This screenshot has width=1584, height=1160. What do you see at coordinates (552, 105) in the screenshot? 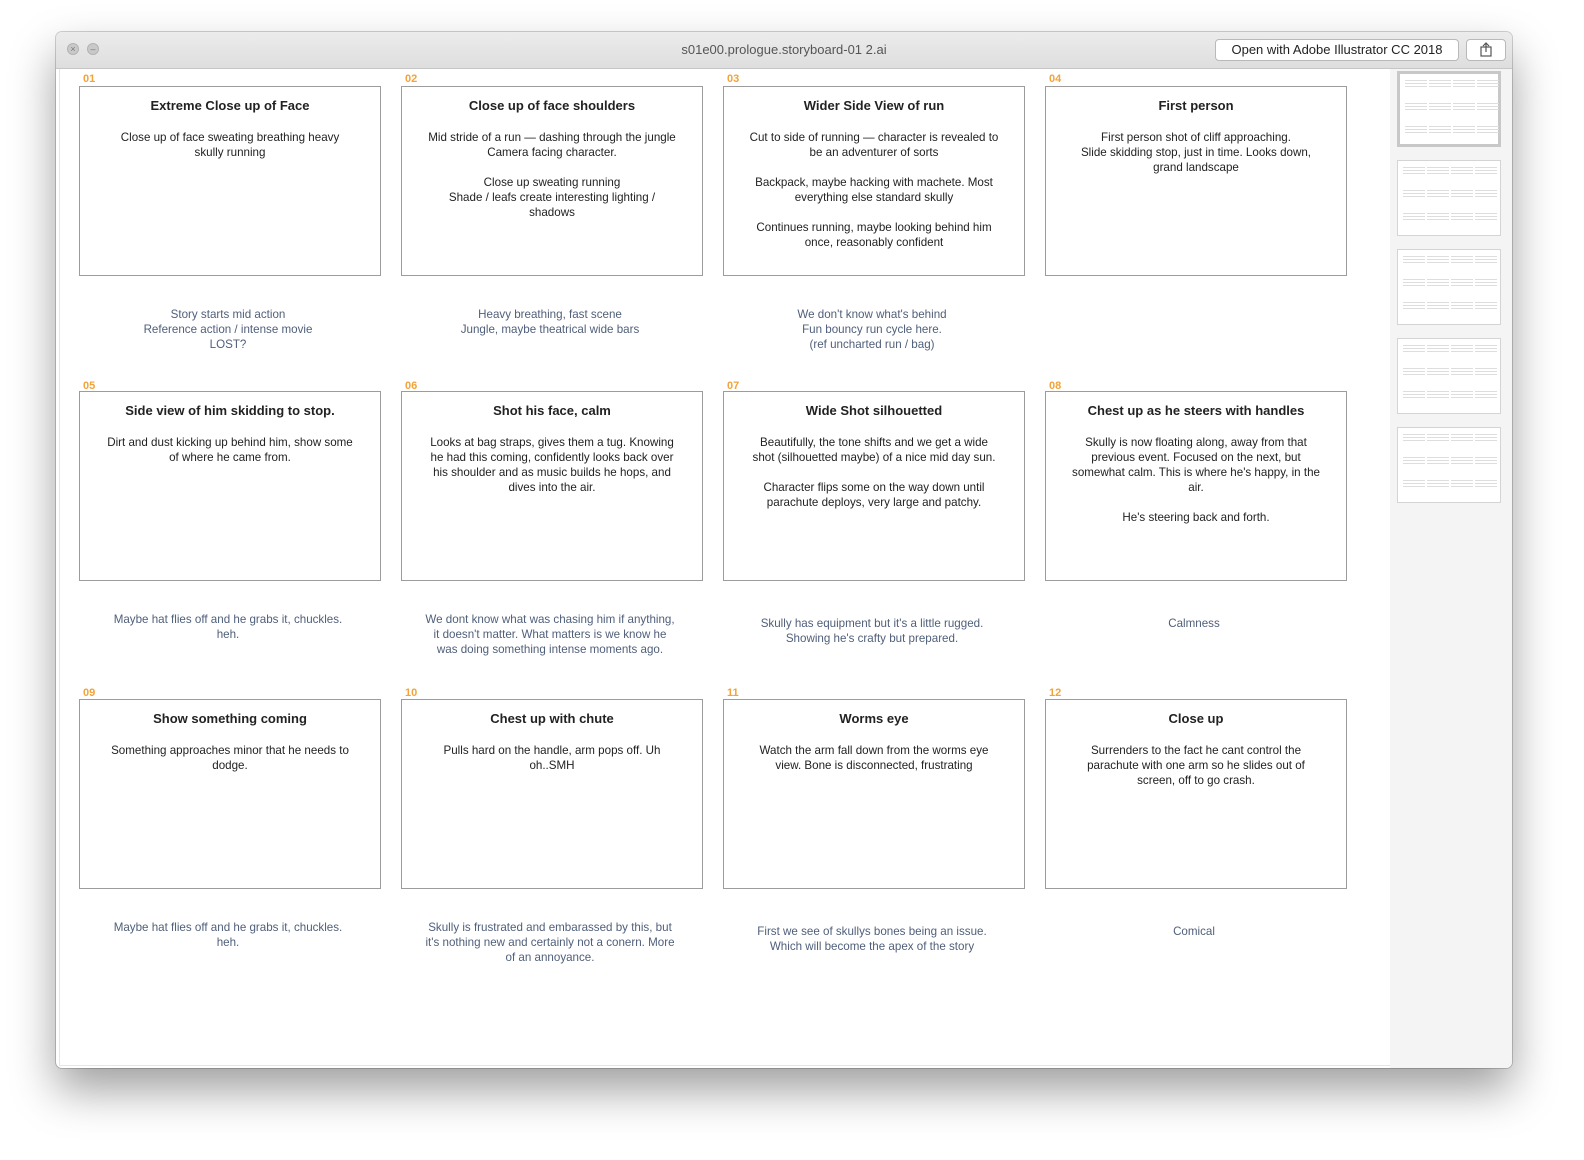
I see `panel-title: Close up of face shoulders` at bounding box center [552, 105].